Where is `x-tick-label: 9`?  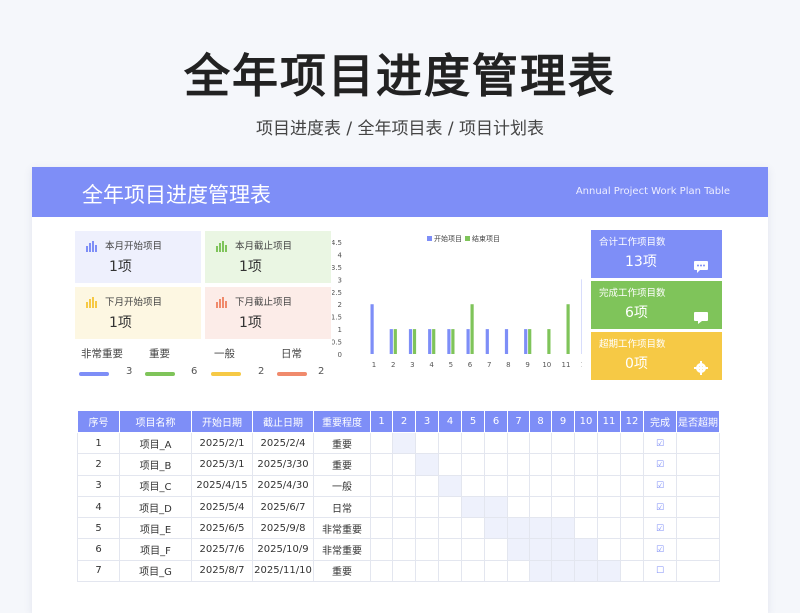 x-tick-label: 9 is located at coordinates (527, 365).